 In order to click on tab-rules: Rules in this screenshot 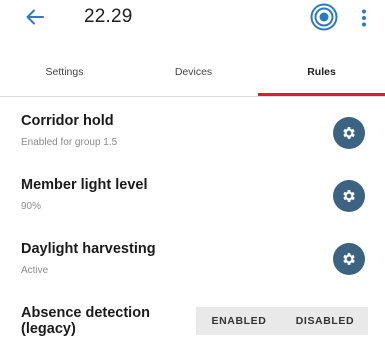, I will do `click(321, 76)`.